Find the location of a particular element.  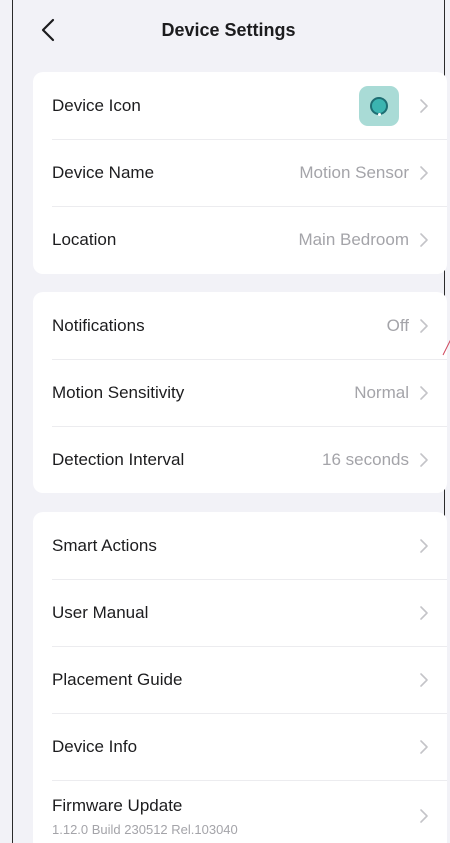

placement-guide-row: Placement Guide is located at coordinates (240, 679).